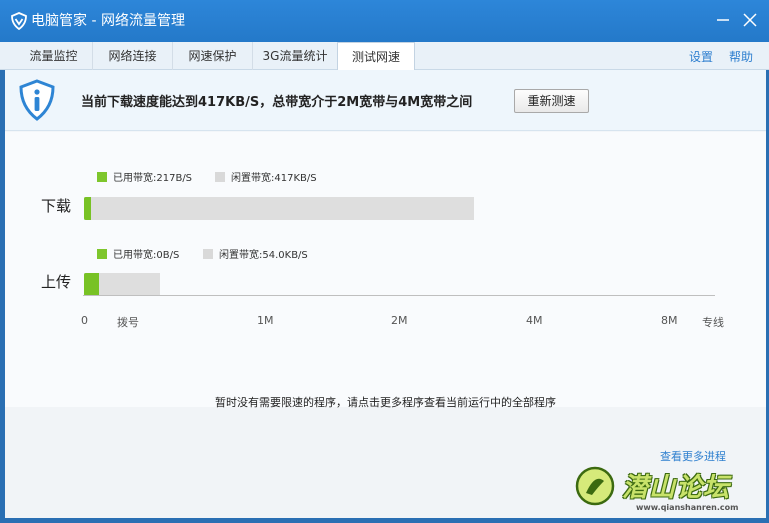 This screenshot has height=523, width=769. I want to click on tab-network-connections: 网络连接, so click(133, 56).